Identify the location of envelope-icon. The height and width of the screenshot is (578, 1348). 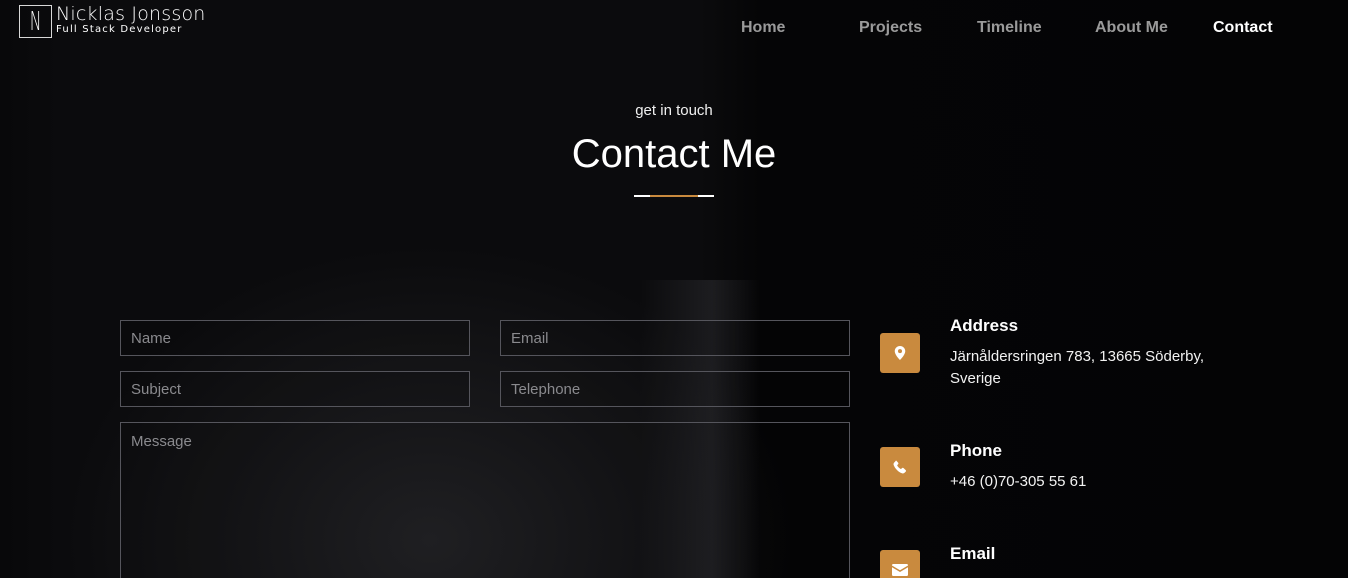
(900, 564).